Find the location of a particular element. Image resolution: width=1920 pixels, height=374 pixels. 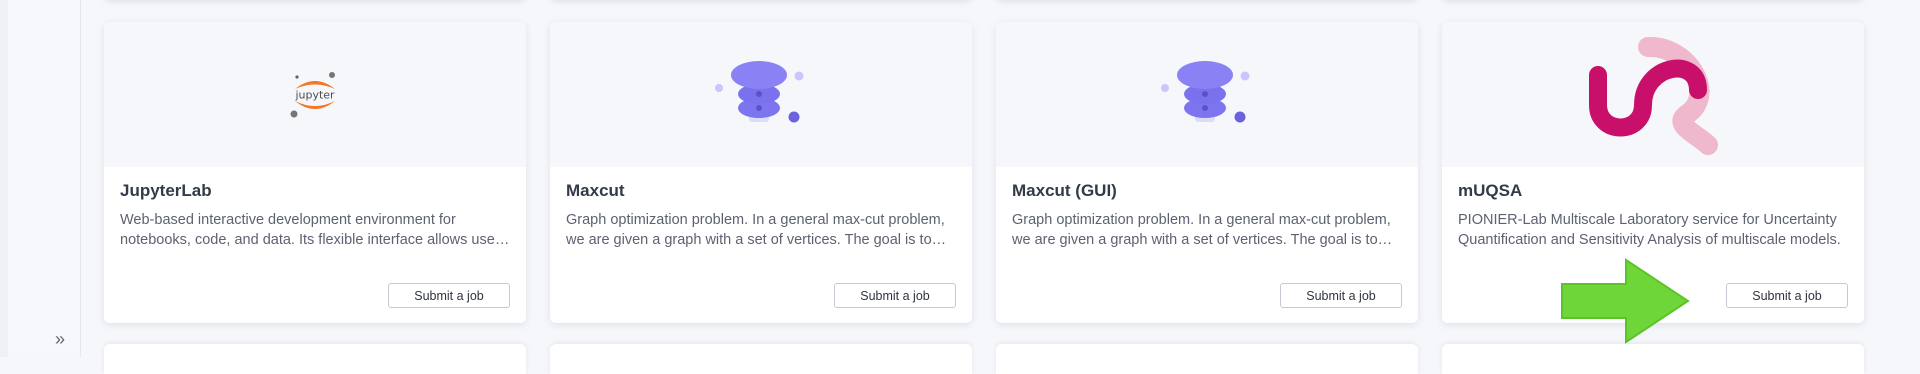

left-rail is located at coordinates (4, 178).